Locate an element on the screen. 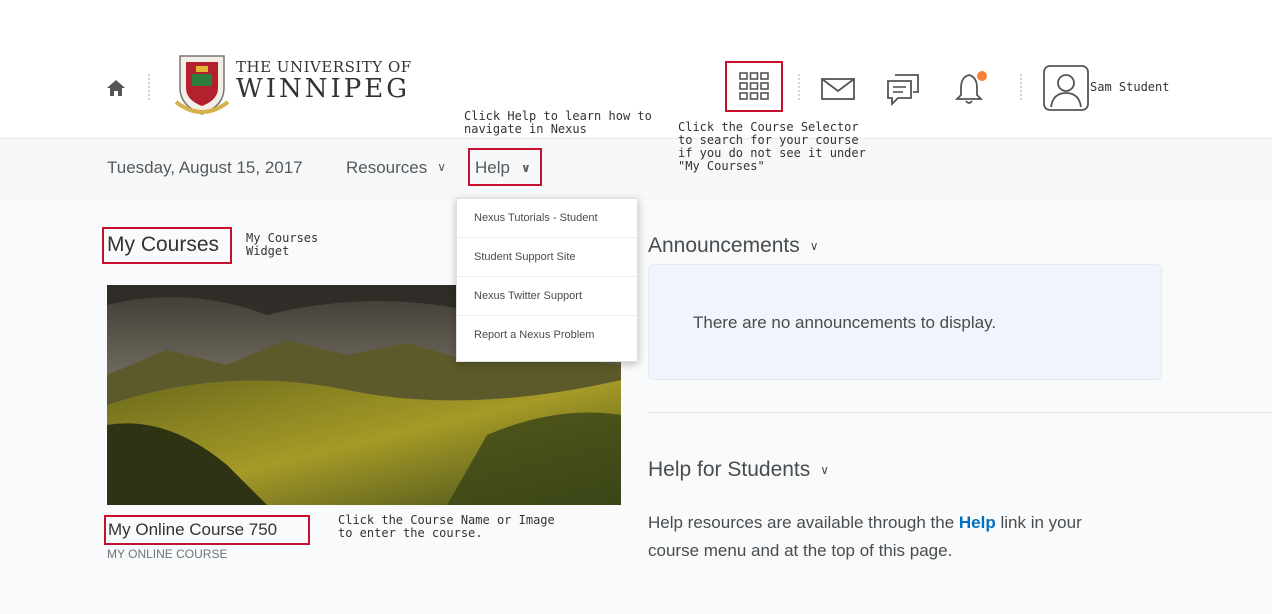 Image resolution: width=1272 pixels, height=614 pixels. resources-menu: Resources ∨ is located at coordinates (396, 168).